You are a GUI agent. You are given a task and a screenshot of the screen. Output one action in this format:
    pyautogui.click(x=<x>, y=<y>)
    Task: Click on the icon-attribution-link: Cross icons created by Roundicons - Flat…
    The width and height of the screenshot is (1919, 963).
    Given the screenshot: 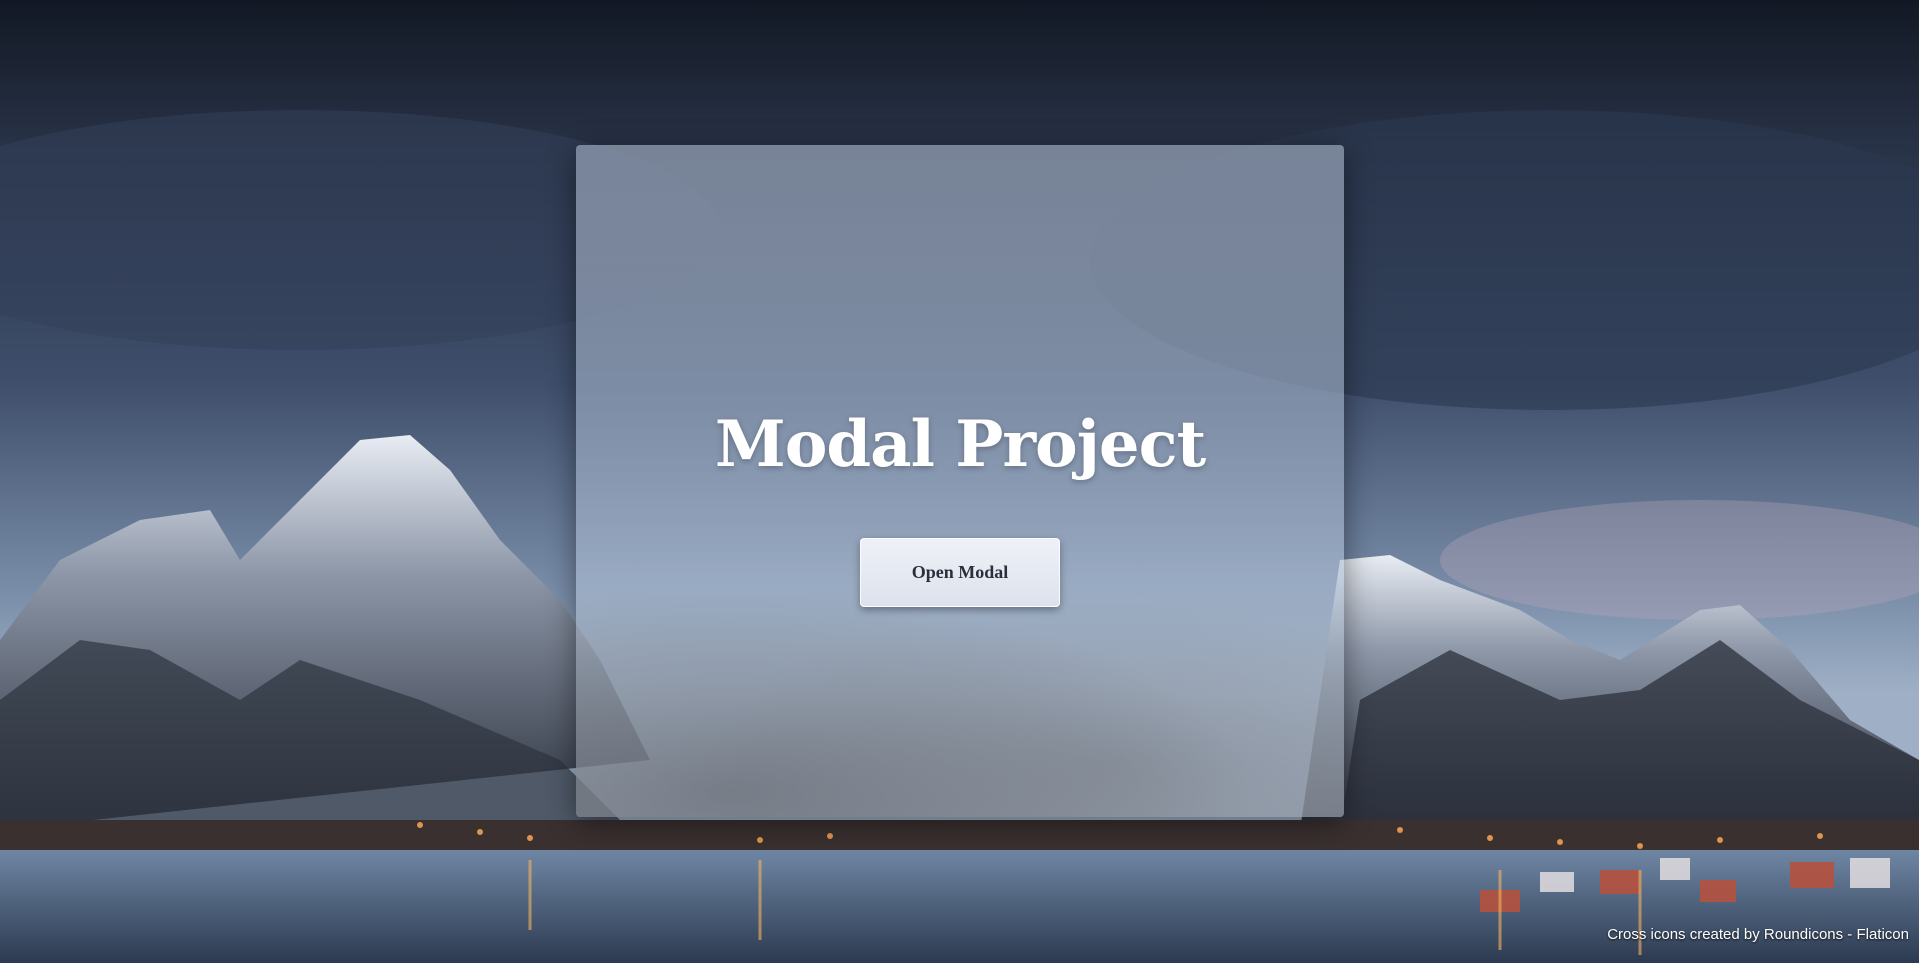 What is the action you would take?
    pyautogui.click(x=1758, y=934)
    